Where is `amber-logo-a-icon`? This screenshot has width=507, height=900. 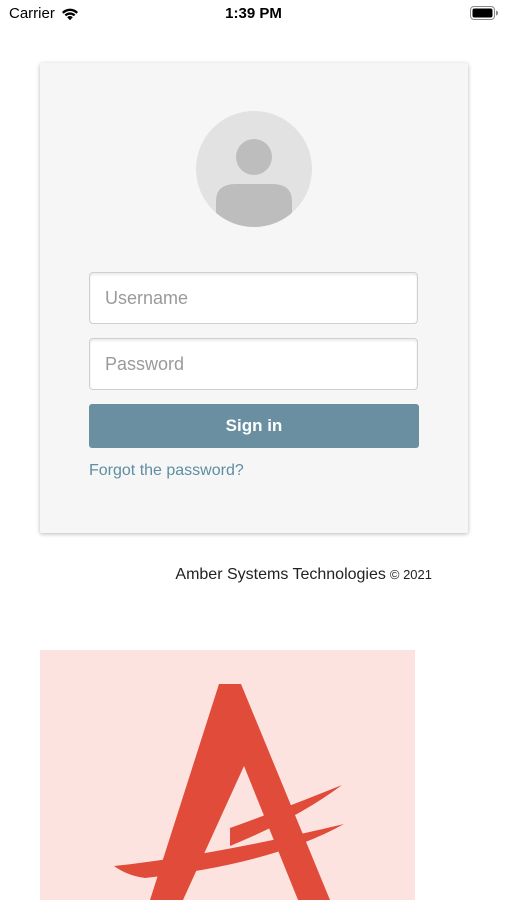 amber-logo-a-icon is located at coordinates (229, 792).